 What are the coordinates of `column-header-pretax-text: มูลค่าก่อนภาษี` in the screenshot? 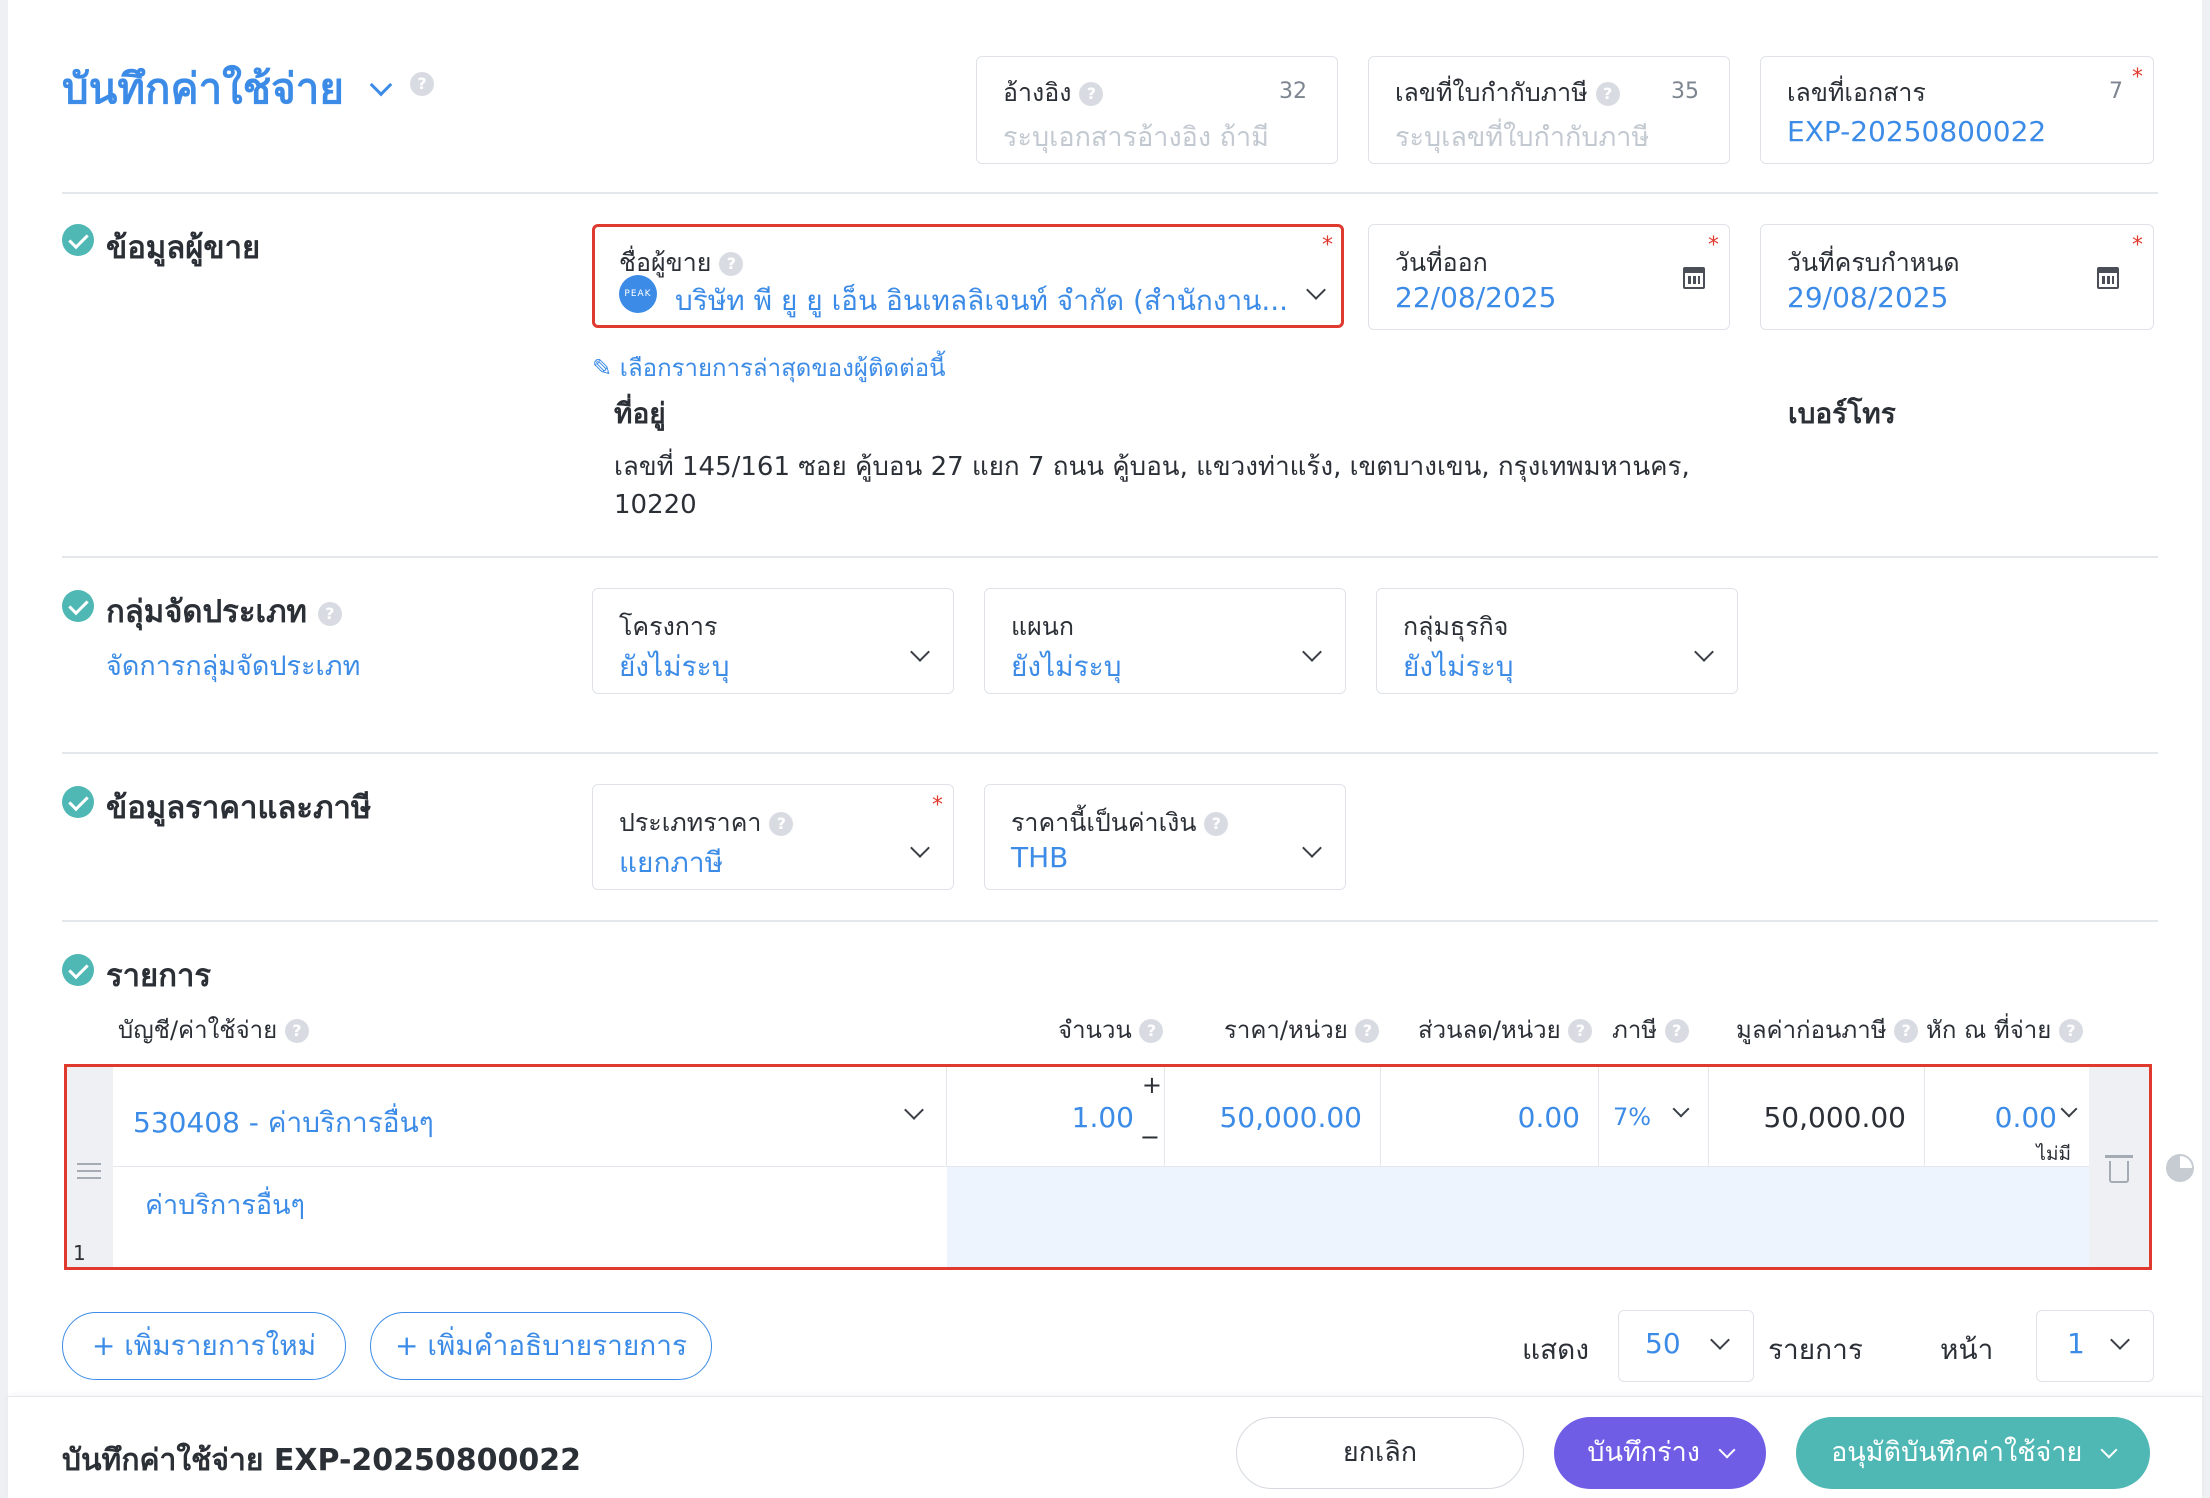 It's located at (1811, 1030).